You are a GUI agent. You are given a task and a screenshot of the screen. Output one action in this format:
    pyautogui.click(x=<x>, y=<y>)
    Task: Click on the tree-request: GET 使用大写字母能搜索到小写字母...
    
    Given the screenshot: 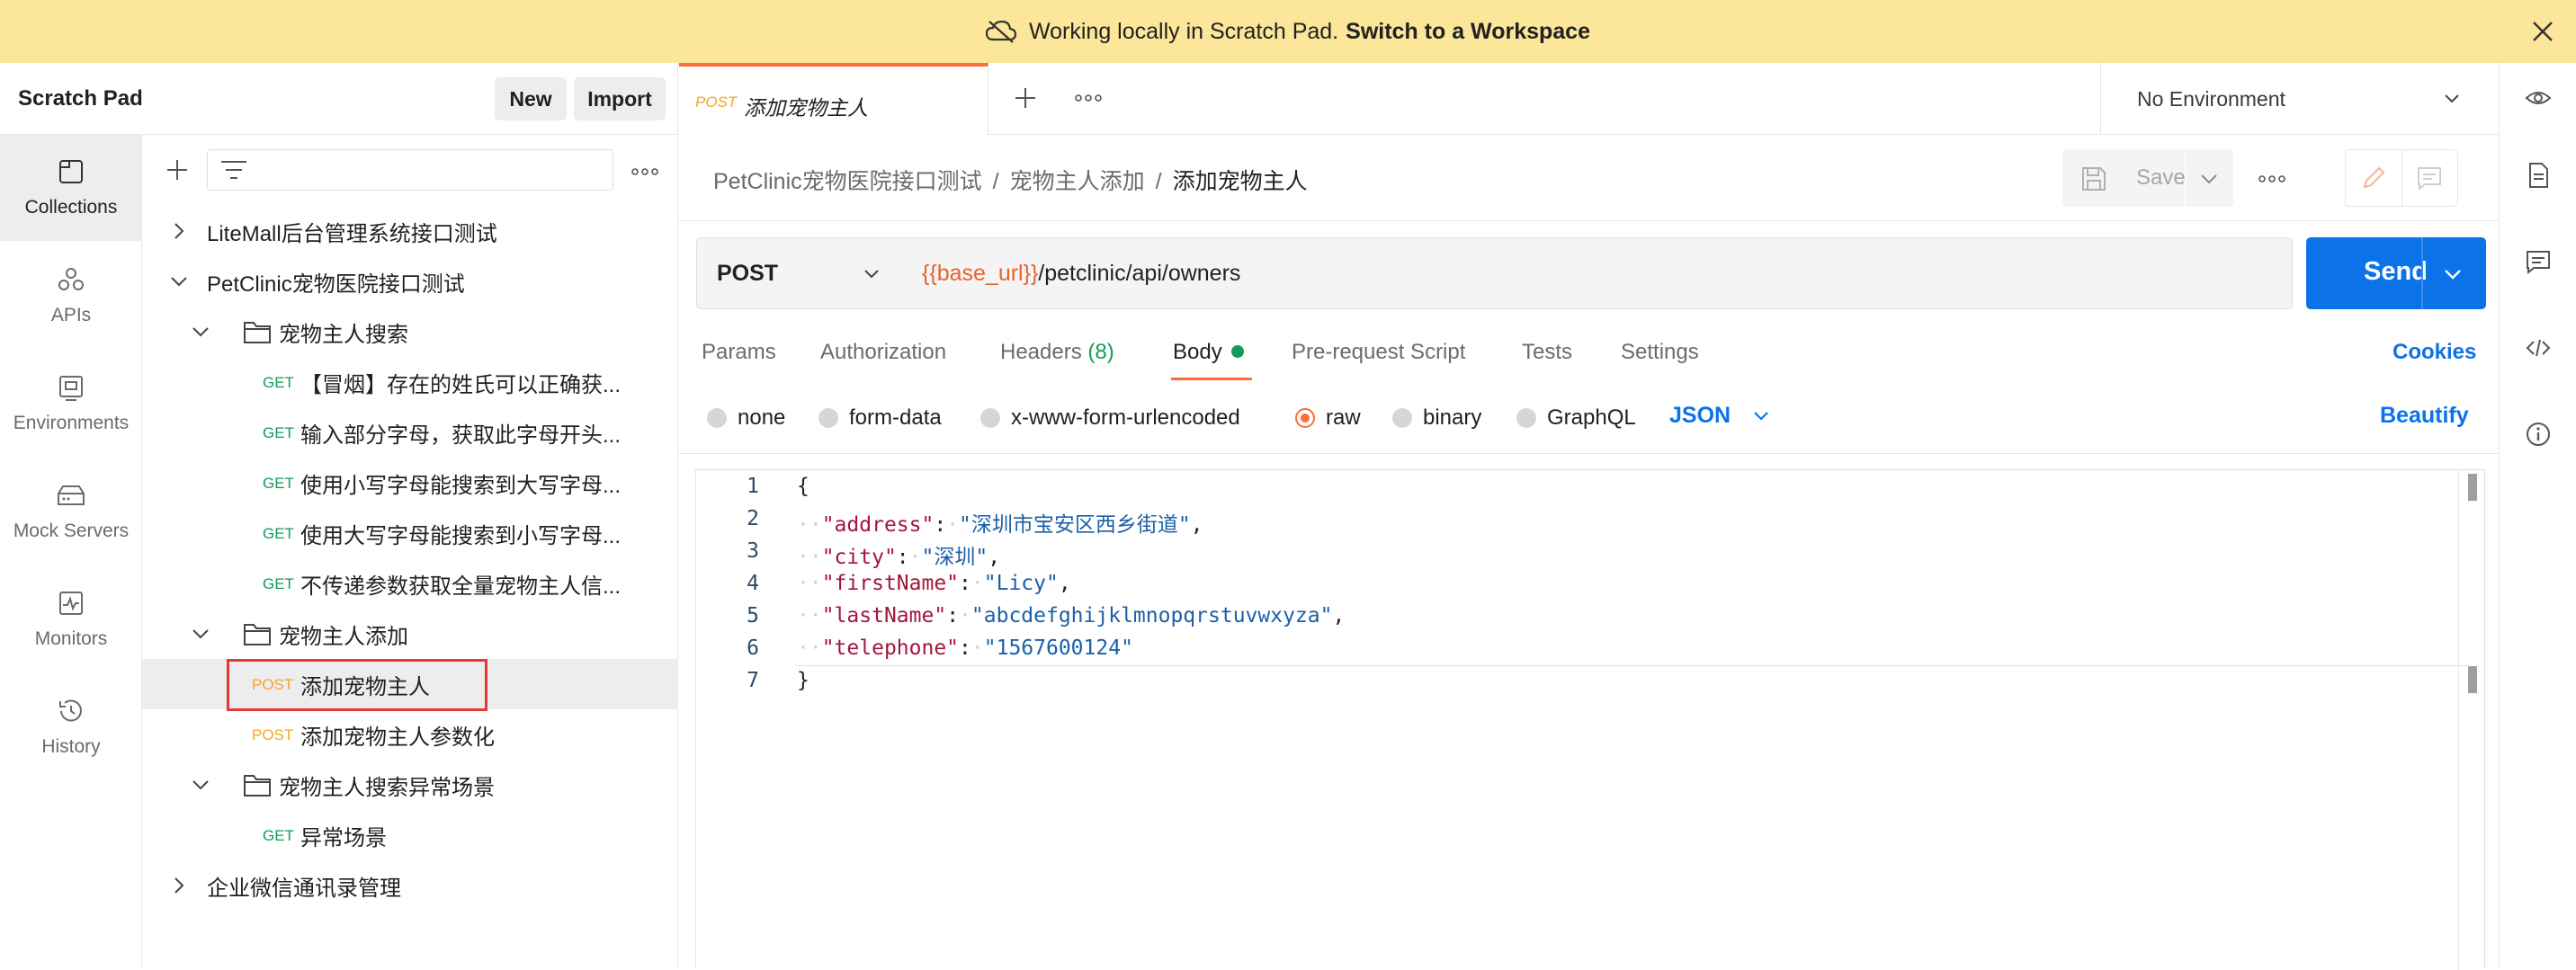 What is the action you would take?
    pyautogui.click(x=410, y=533)
    